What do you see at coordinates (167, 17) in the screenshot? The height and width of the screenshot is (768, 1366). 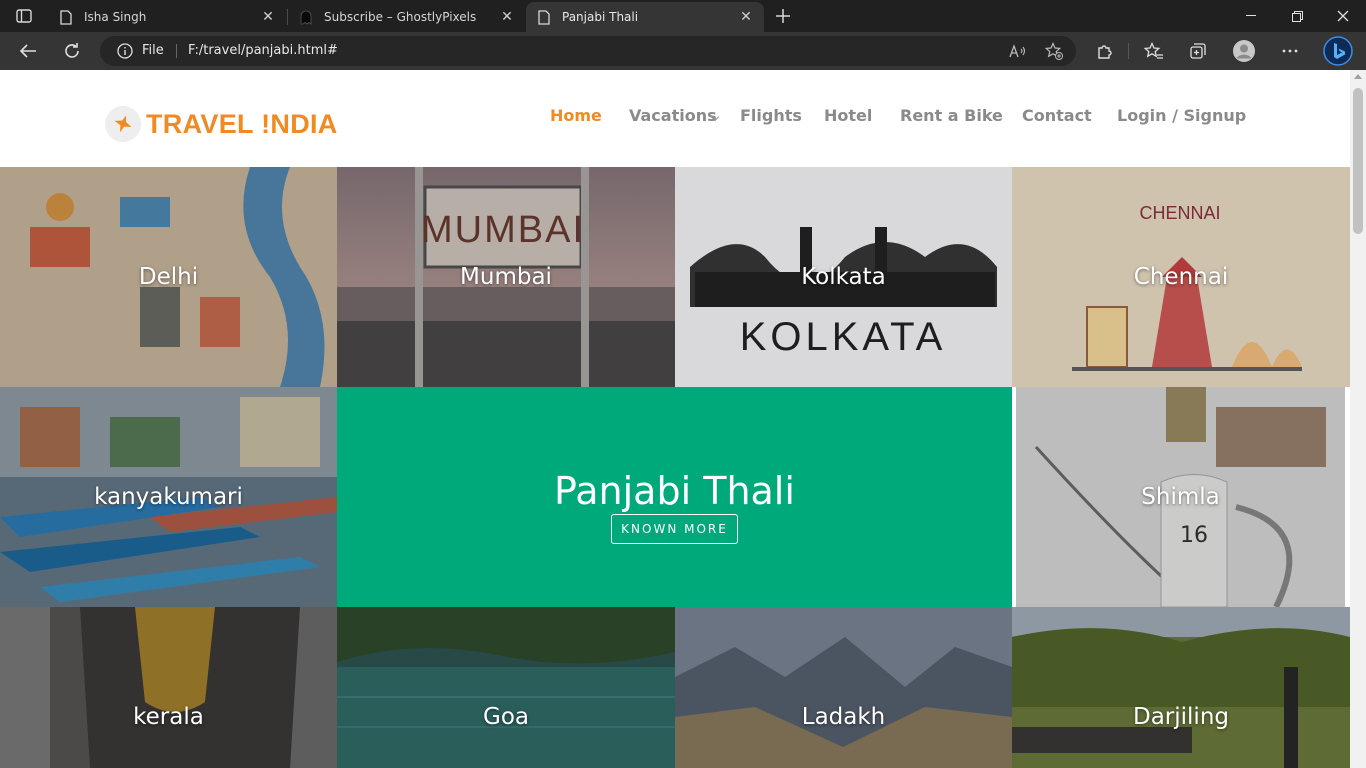 I see `tab-isha-singh: Isha Singh ✕` at bounding box center [167, 17].